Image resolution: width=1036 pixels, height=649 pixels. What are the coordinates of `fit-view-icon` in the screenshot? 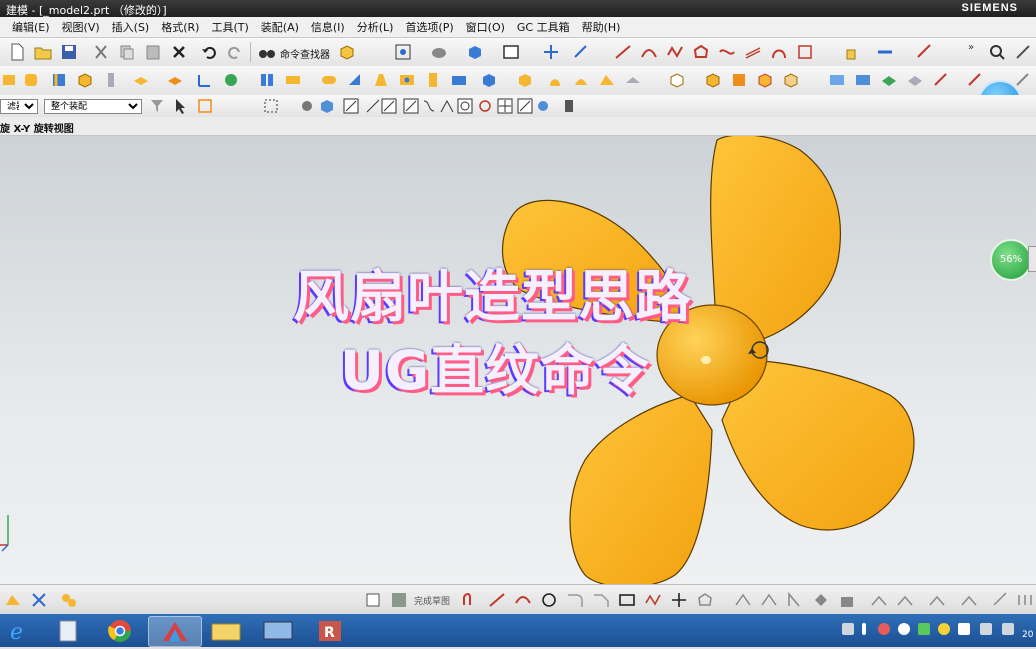 It's located at (403, 52).